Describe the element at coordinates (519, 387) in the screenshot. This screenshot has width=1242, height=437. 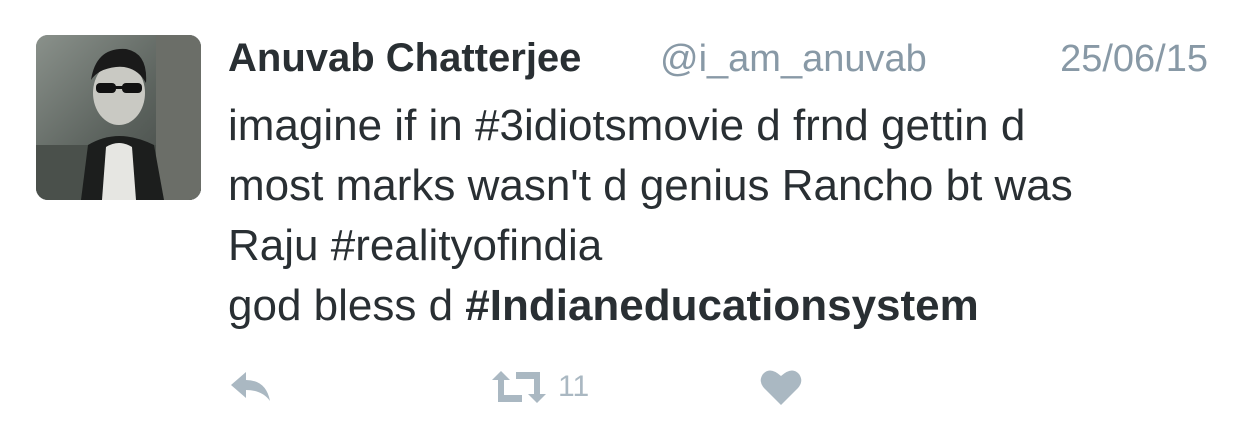
I see `retweet-icon` at that location.